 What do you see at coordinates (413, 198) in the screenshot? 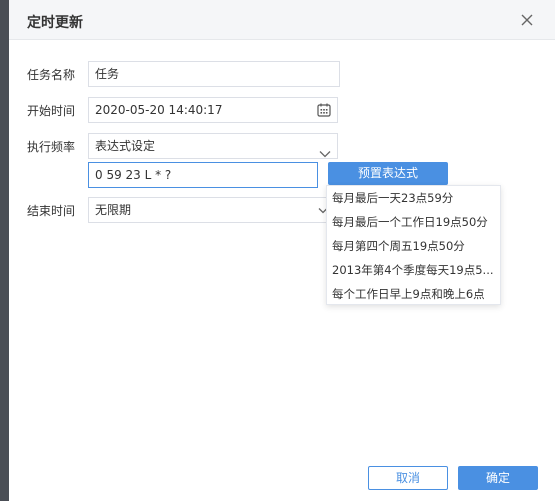
I see `preset-menu-item: 每月最后一天23点59分` at bounding box center [413, 198].